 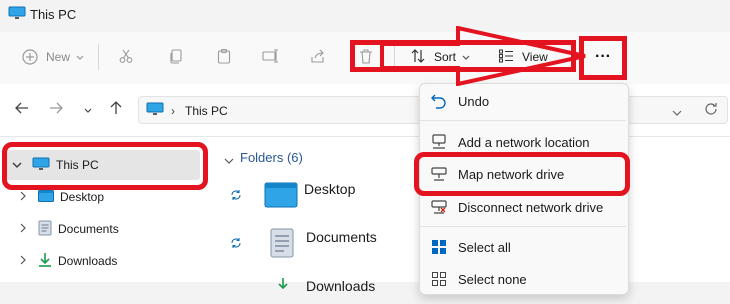 What do you see at coordinates (439, 207) in the screenshot?
I see `disconnect-drive-icon` at bounding box center [439, 207].